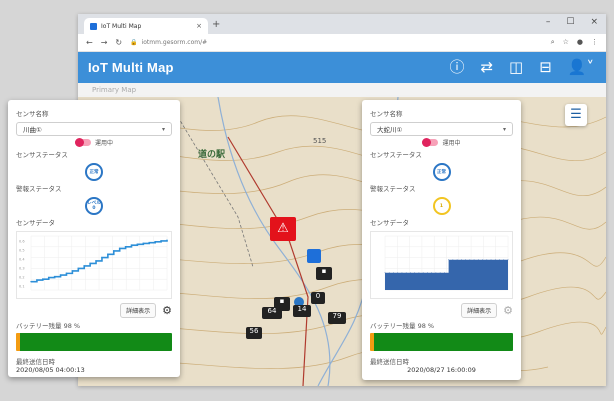 This screenshot has width=614, height=401. What do you see at coordinates (146, 26) in the screenshot?
I see `browser-tab: IoT Multi Map ×` at bounding box center [146, 26].